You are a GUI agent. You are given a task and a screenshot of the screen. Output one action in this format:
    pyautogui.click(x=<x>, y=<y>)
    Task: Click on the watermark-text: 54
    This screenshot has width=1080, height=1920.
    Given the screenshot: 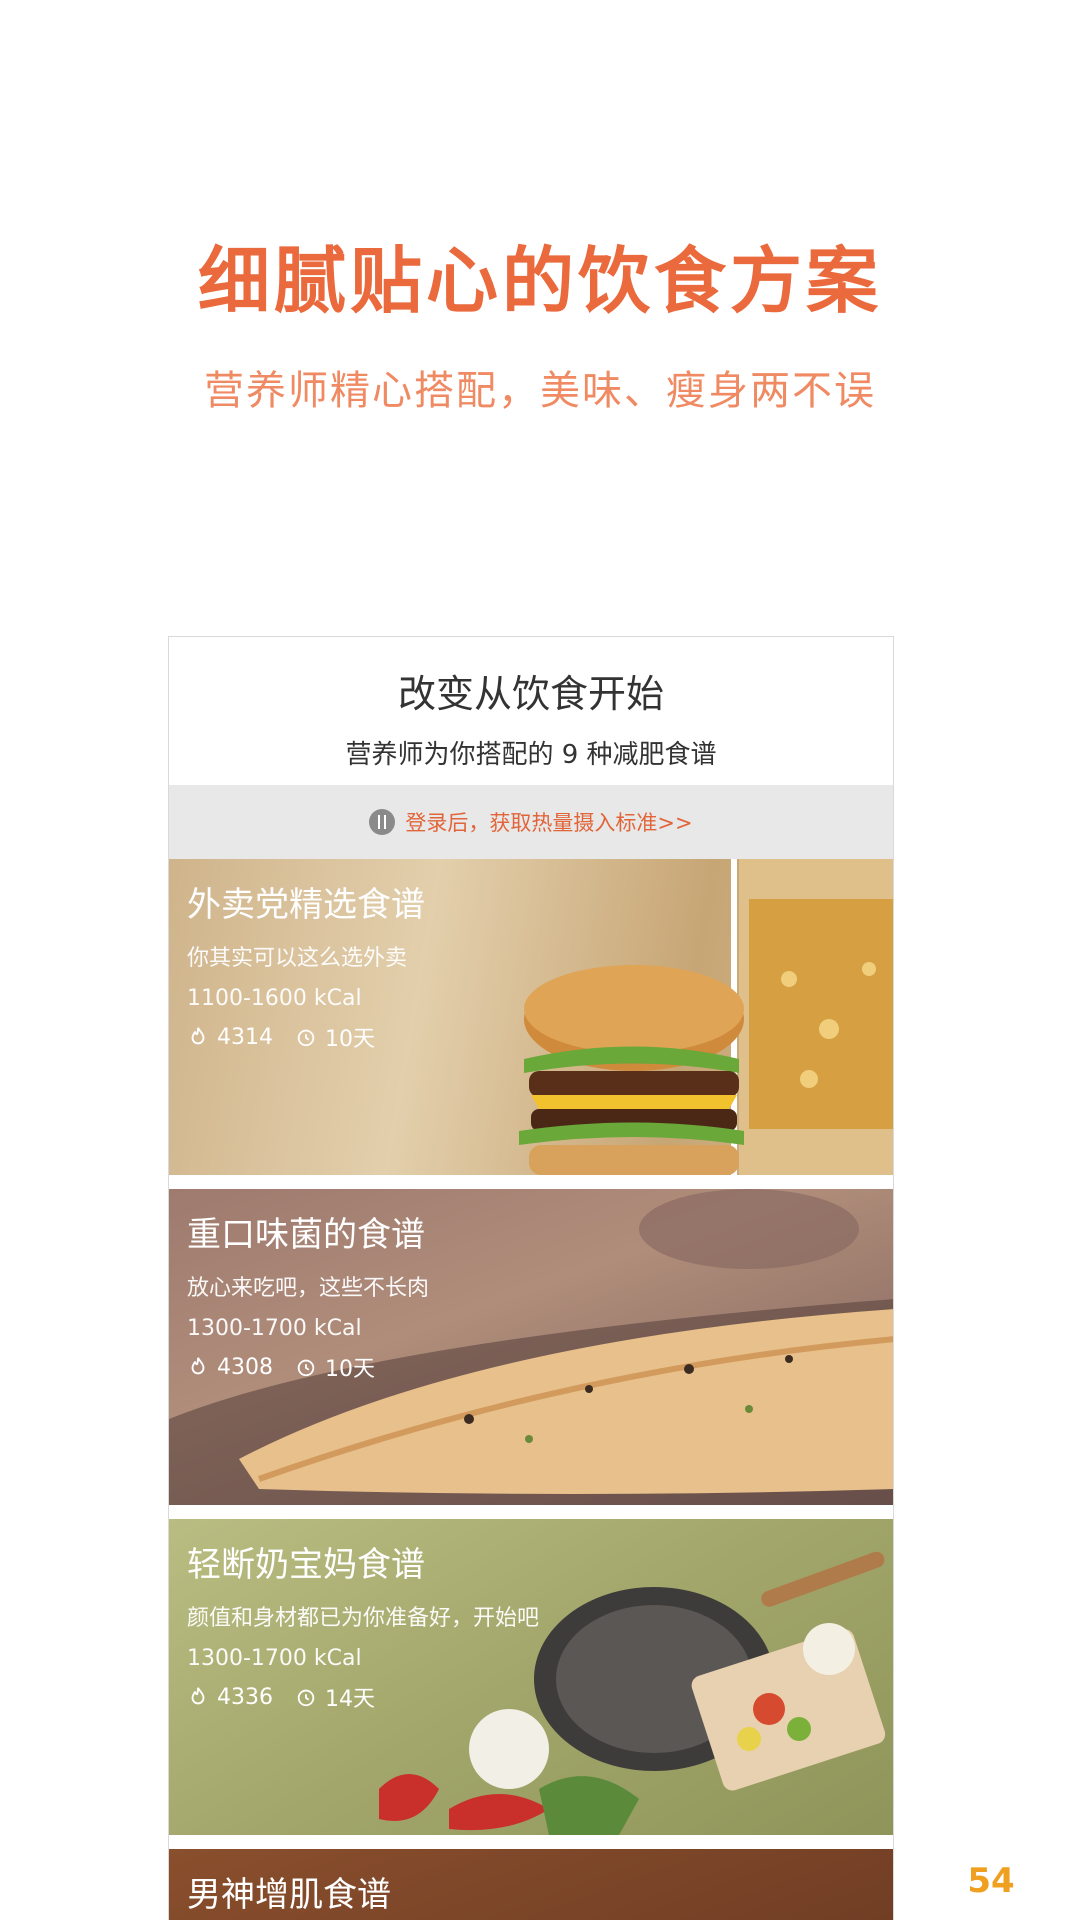 What is the action you would take?
    pyautogui.click(x=991, y=1881)
    